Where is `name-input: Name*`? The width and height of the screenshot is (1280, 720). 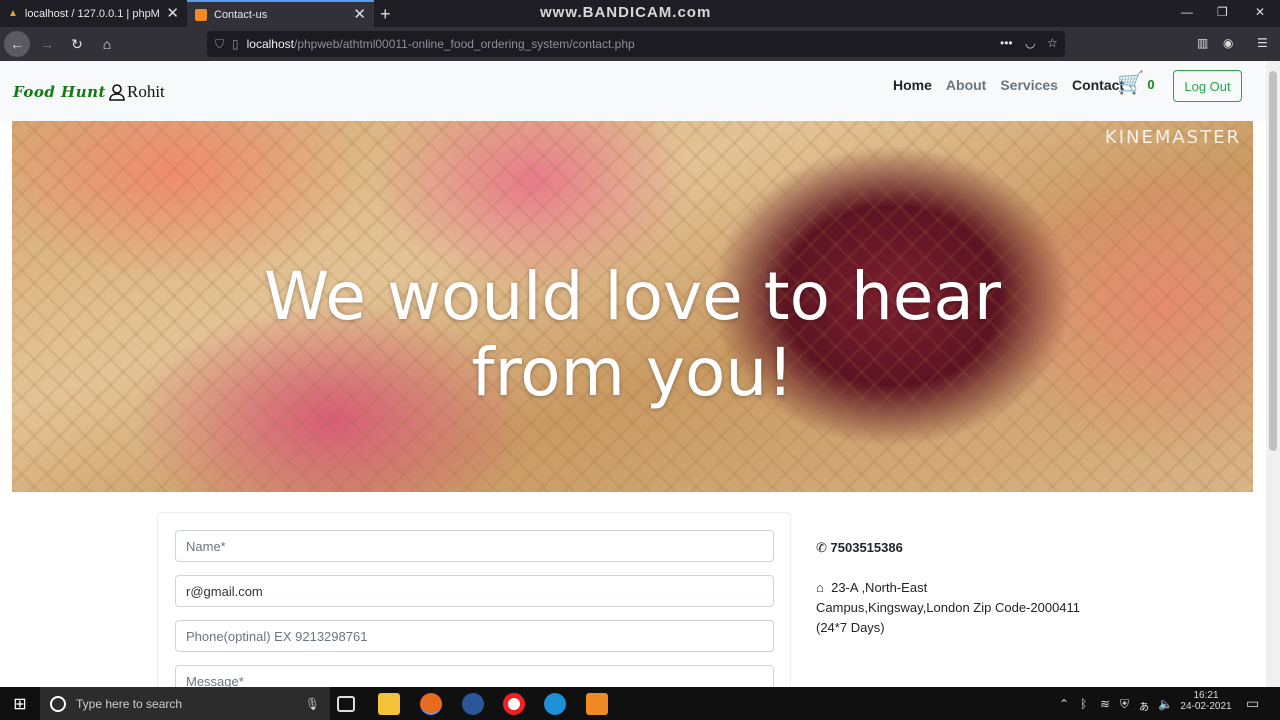
name-input: Name* is located at coordinates (474, 546).